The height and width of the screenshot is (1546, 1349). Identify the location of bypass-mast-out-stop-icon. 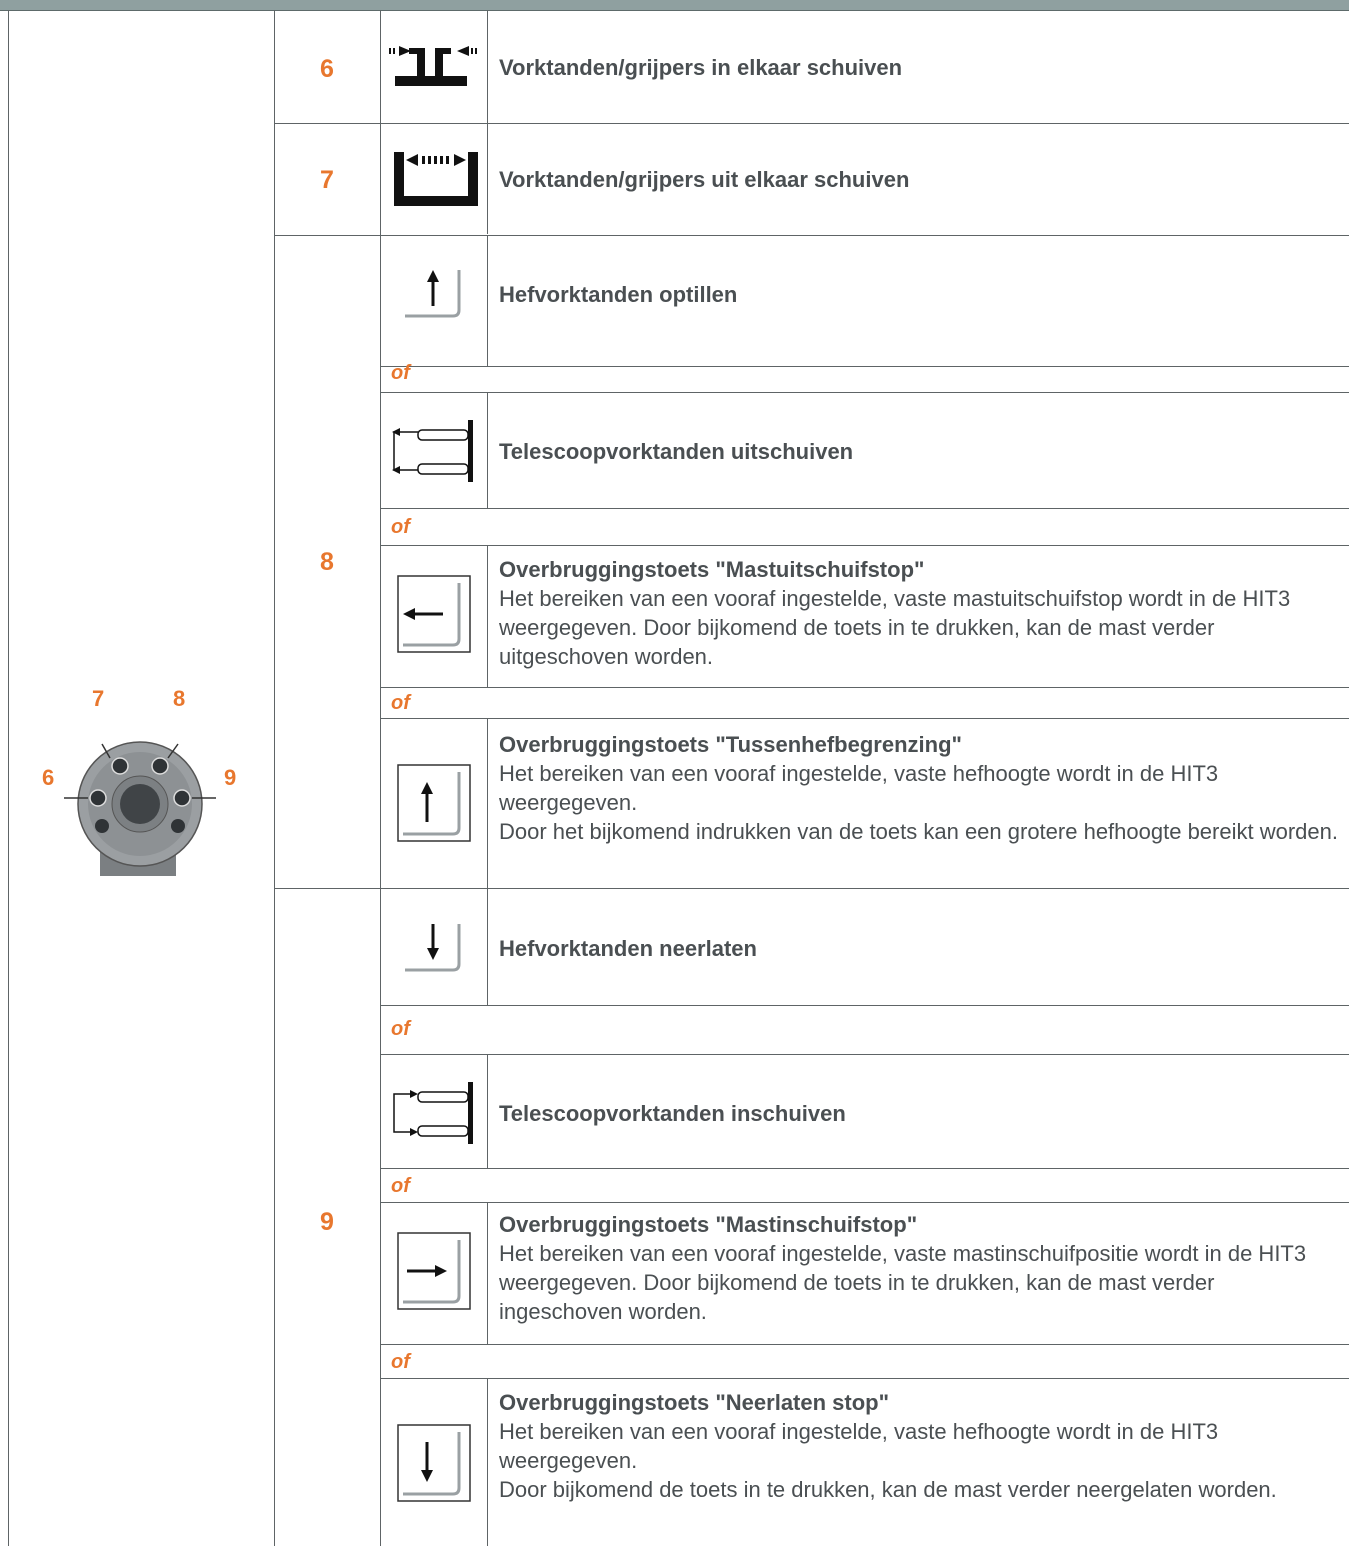
(434, 614).